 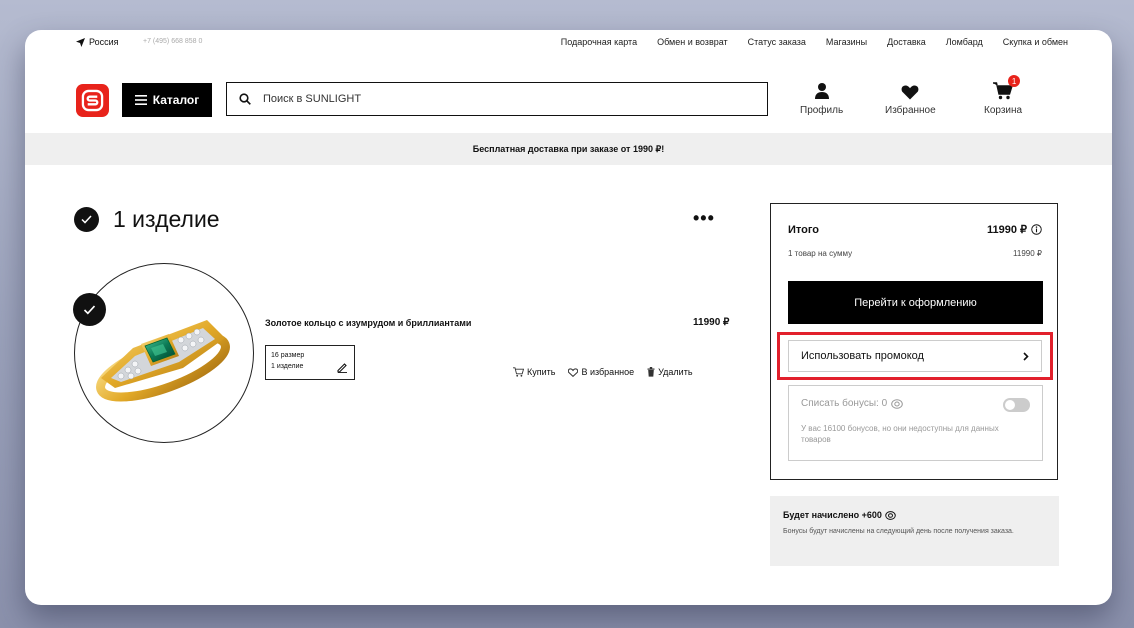 What do you see at coordinates (1036, 229) in the screenshot?
I see `info-icon` at bounding box center [1036, 229].